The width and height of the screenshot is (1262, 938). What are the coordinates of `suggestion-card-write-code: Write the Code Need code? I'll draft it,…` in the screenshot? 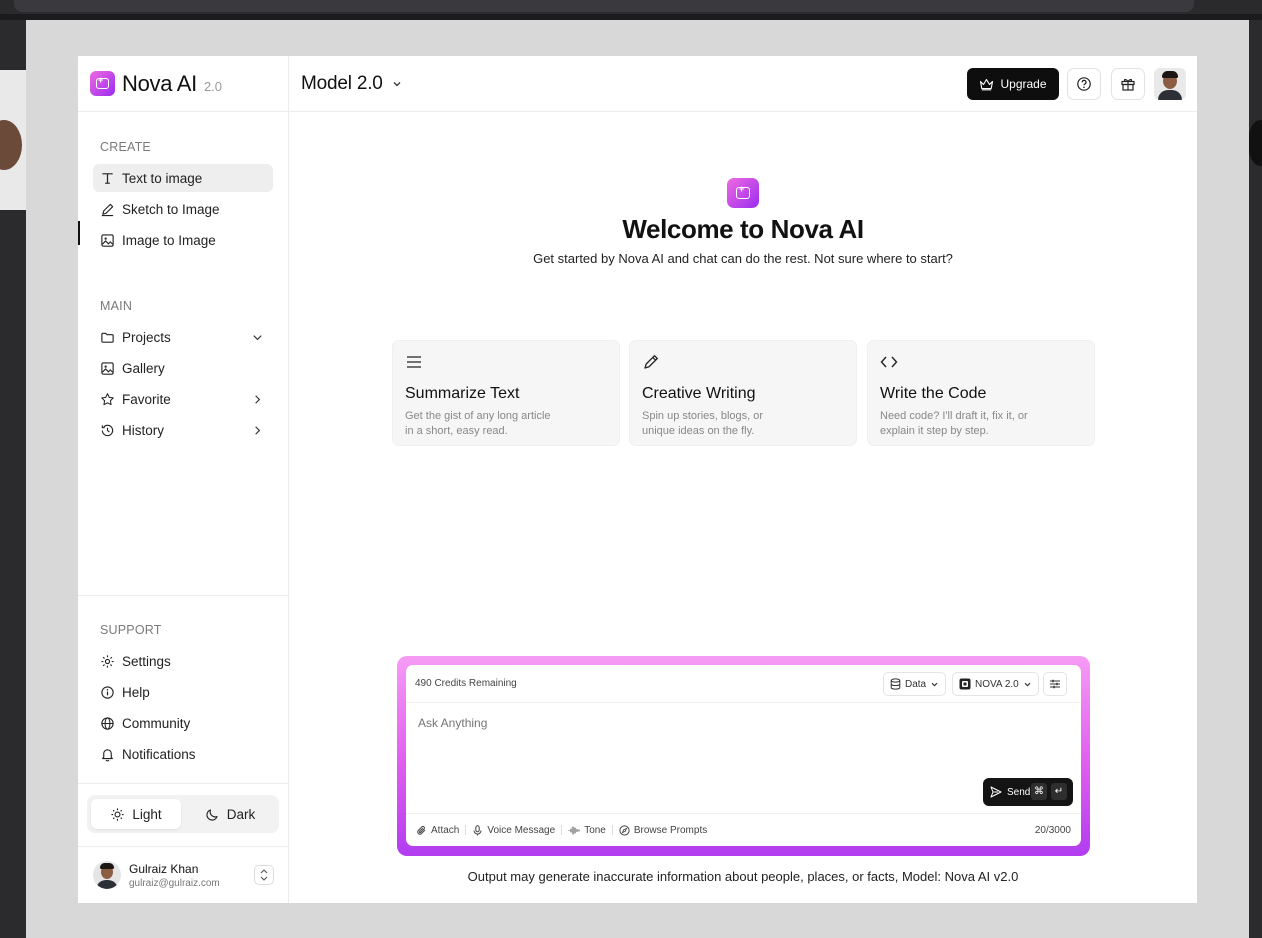 It's located at (981, 393).